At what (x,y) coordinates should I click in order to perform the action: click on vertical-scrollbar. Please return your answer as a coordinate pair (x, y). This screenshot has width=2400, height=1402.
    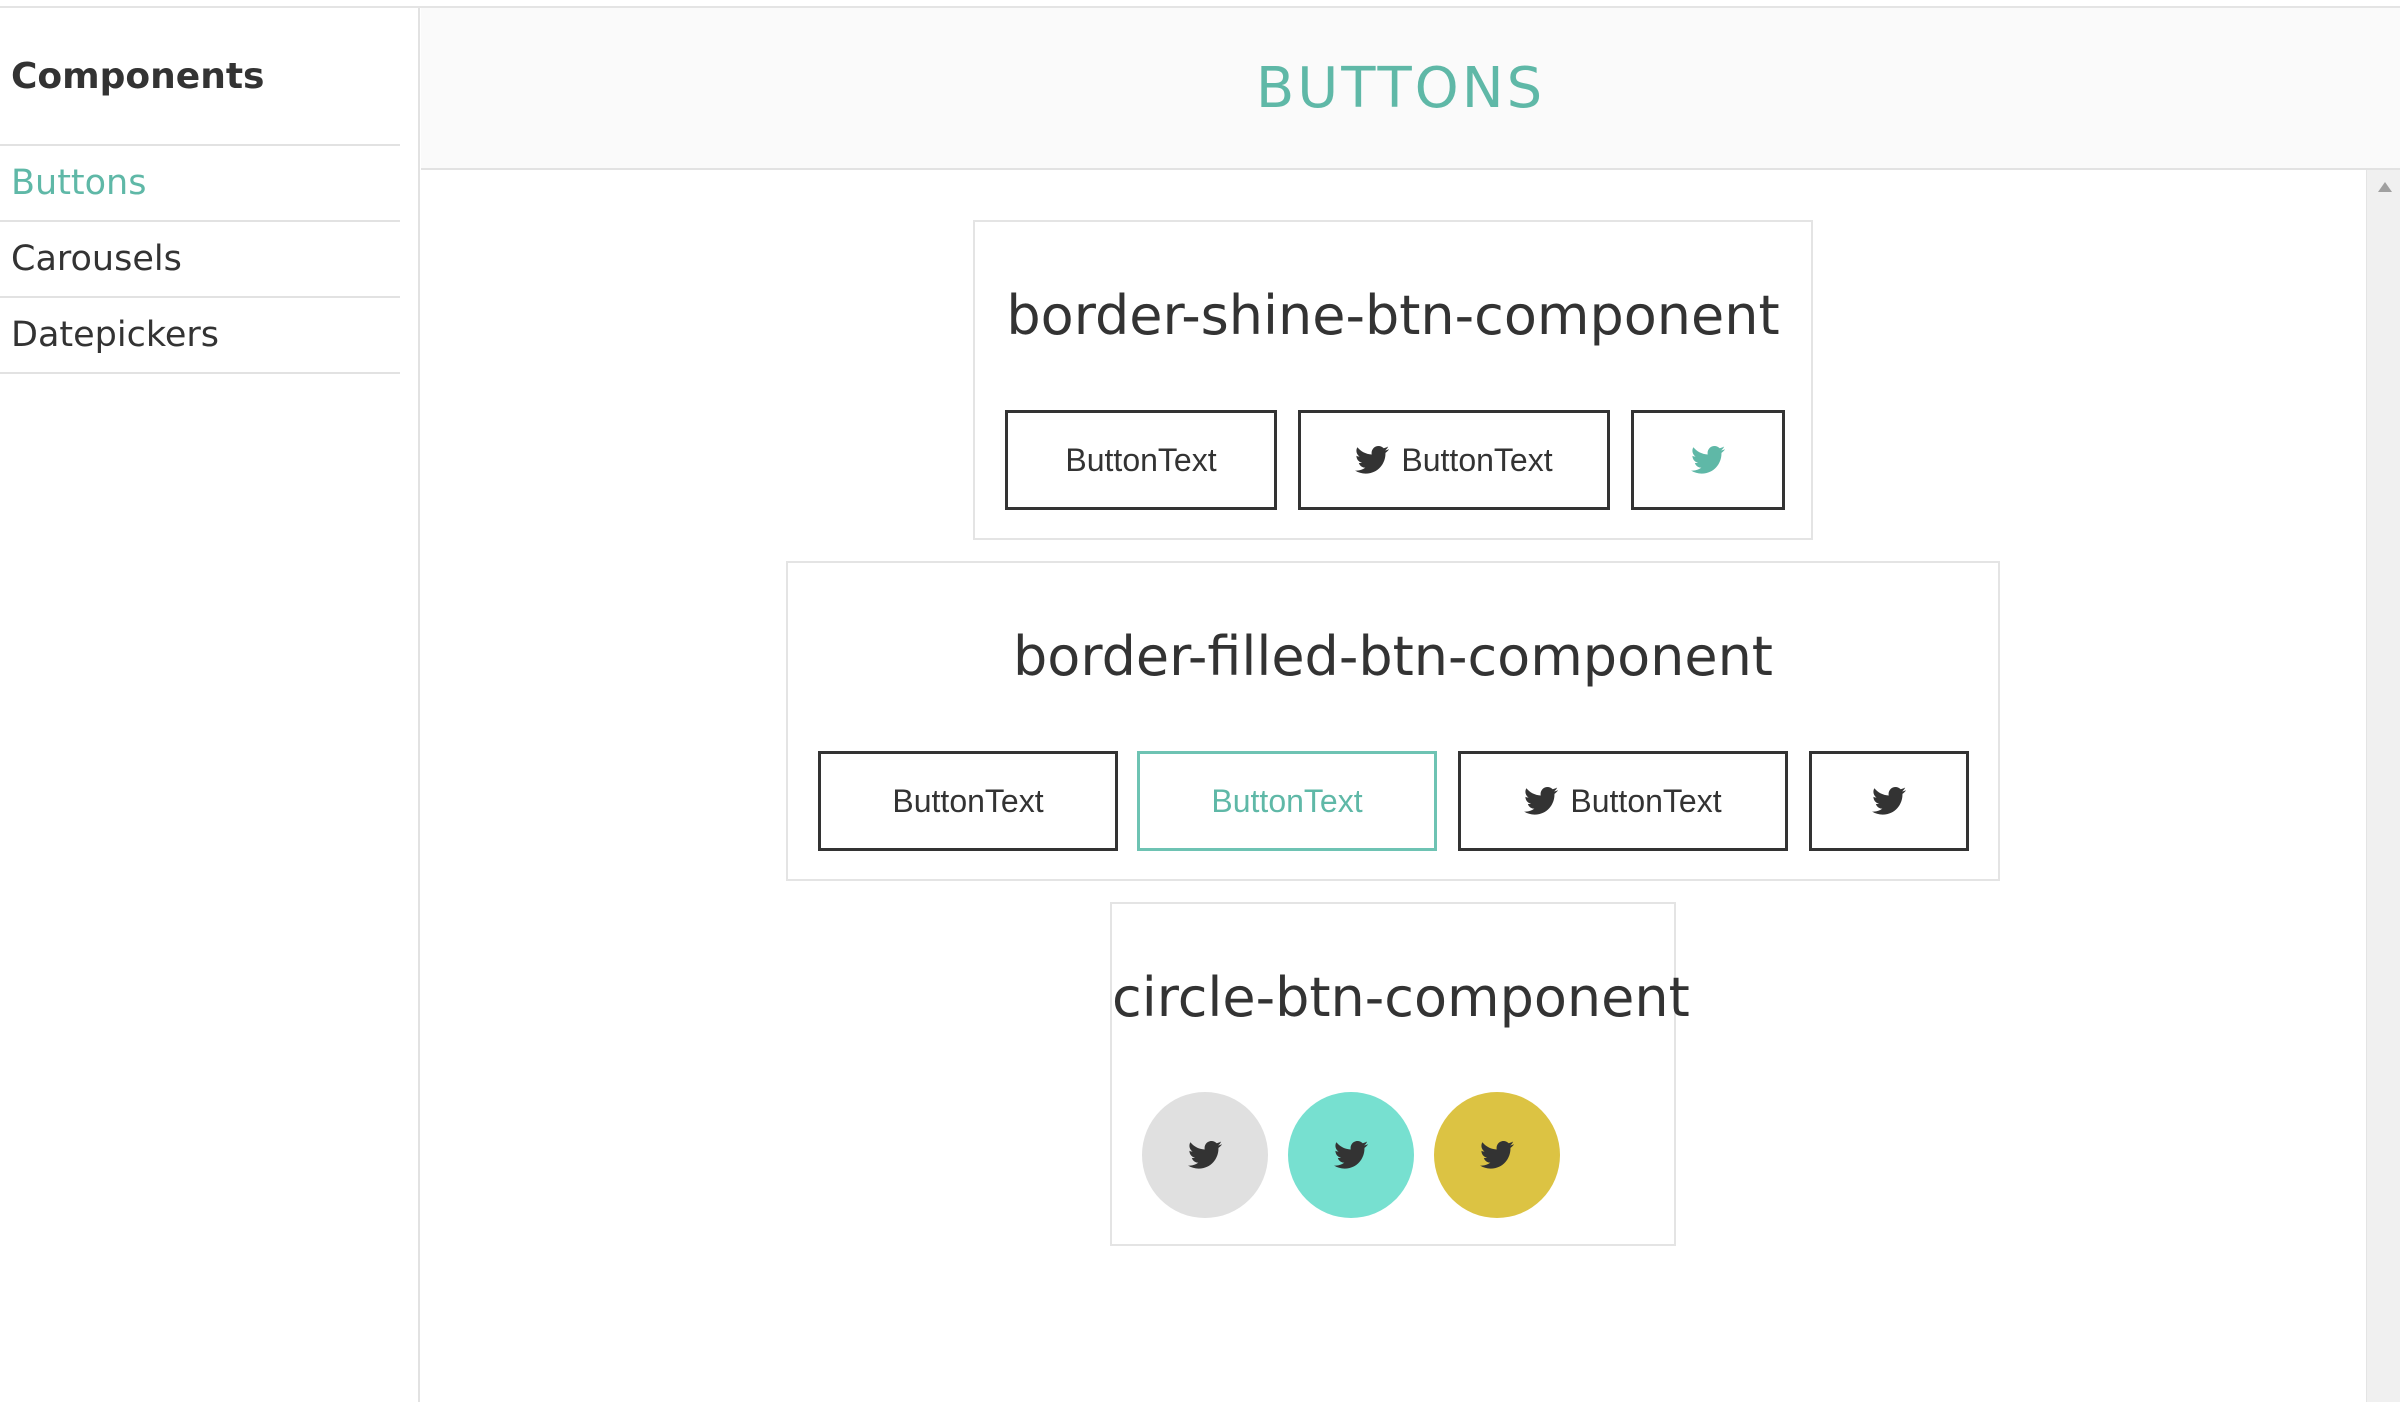
    Looking at the image, I should click on (2383, 786).